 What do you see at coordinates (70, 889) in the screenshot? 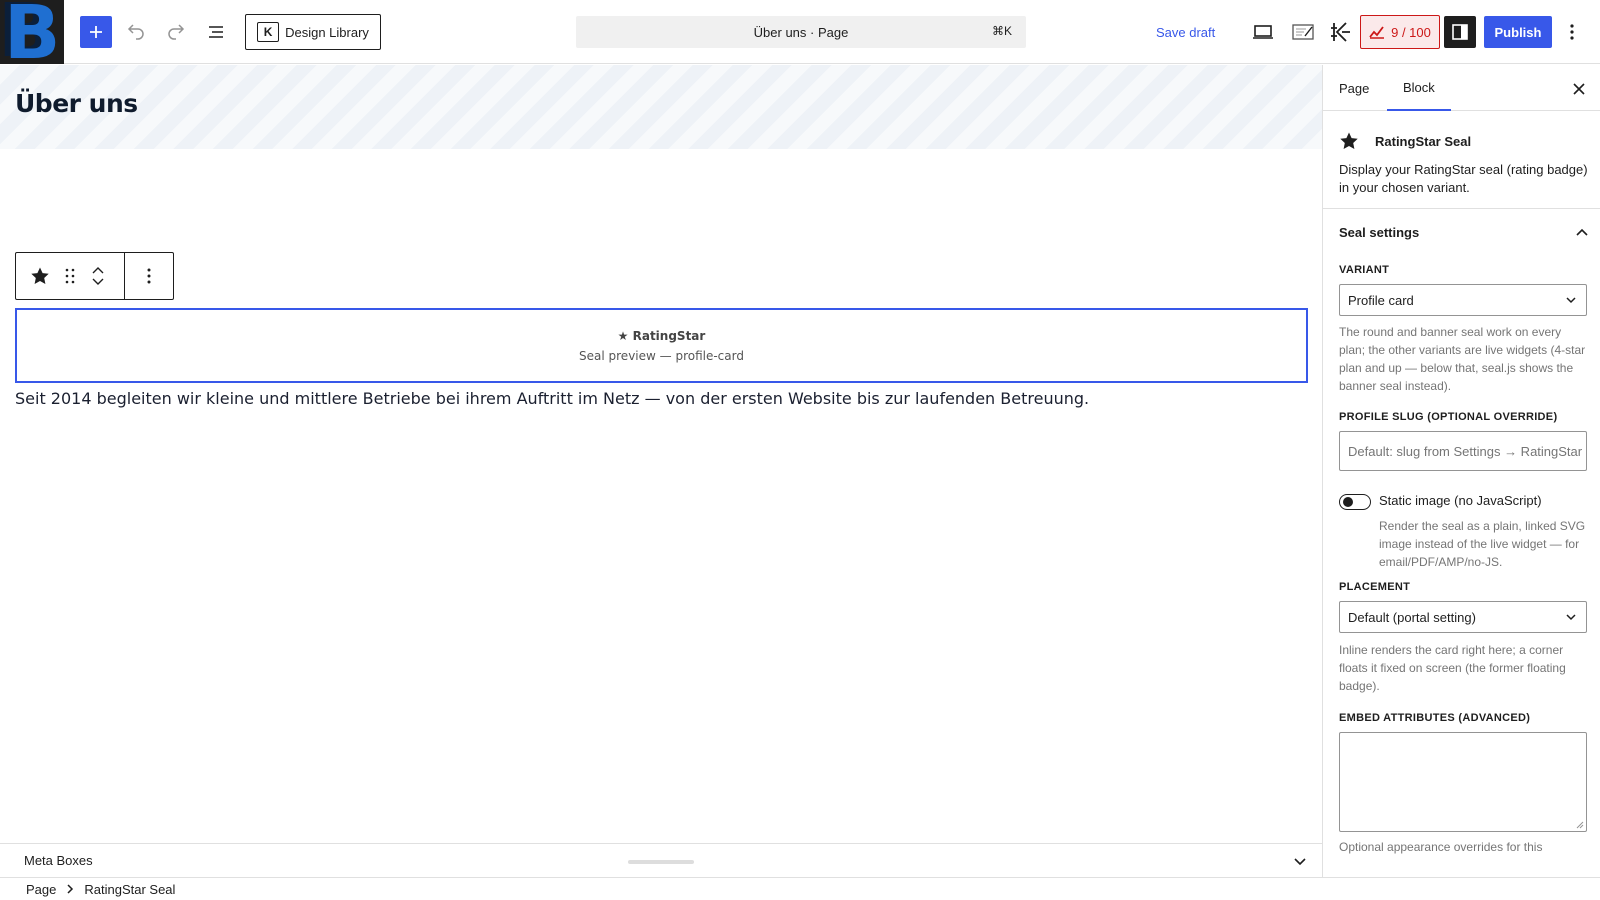
I see `chevron-right-icon` at bounding box center [70, 889].